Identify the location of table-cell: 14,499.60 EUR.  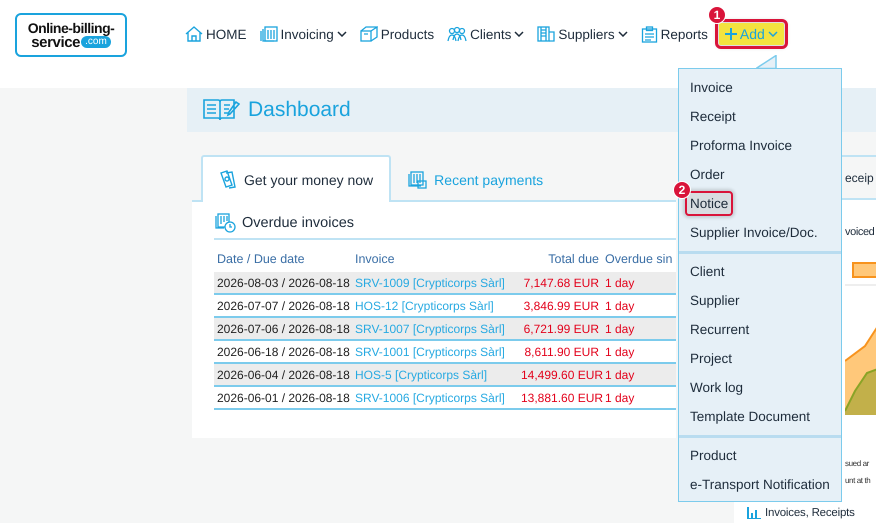
(560, 374).